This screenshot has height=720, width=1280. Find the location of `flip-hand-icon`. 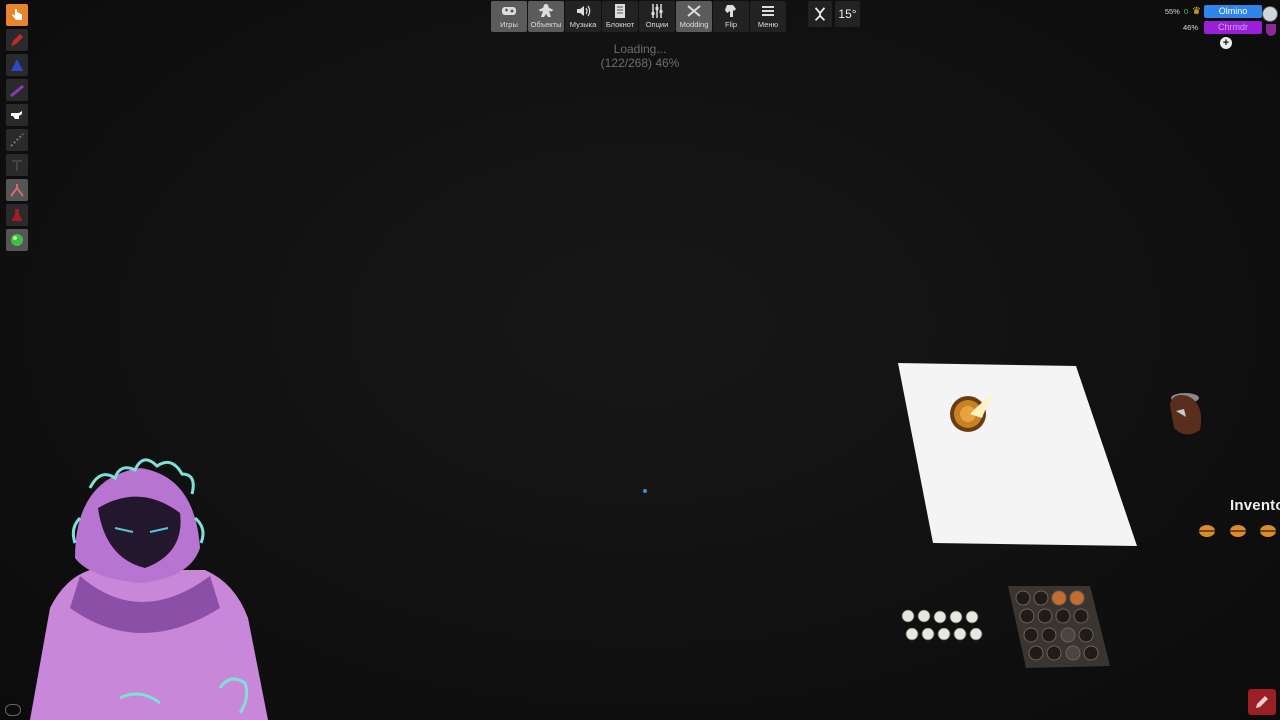

flip-hand-icon is located at coordinates (730, 11).